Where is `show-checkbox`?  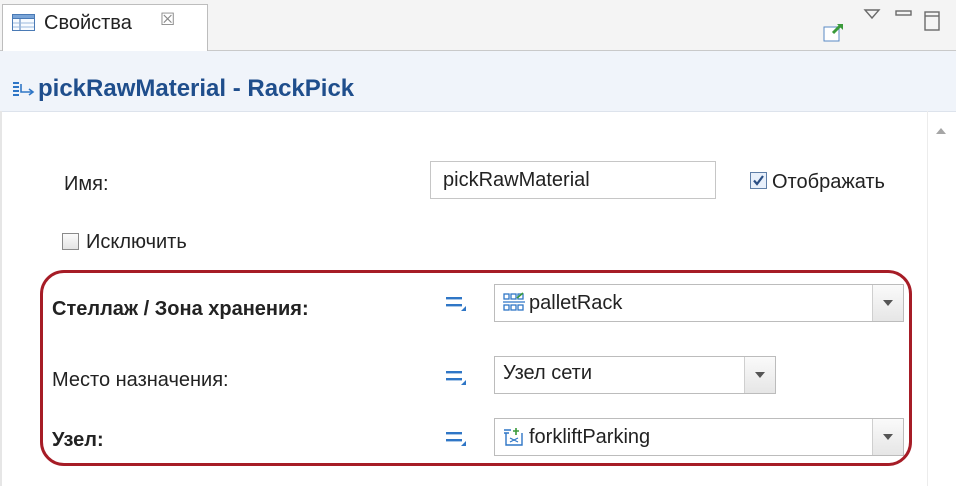
show-checkbox is located at coordinates (758, 180).